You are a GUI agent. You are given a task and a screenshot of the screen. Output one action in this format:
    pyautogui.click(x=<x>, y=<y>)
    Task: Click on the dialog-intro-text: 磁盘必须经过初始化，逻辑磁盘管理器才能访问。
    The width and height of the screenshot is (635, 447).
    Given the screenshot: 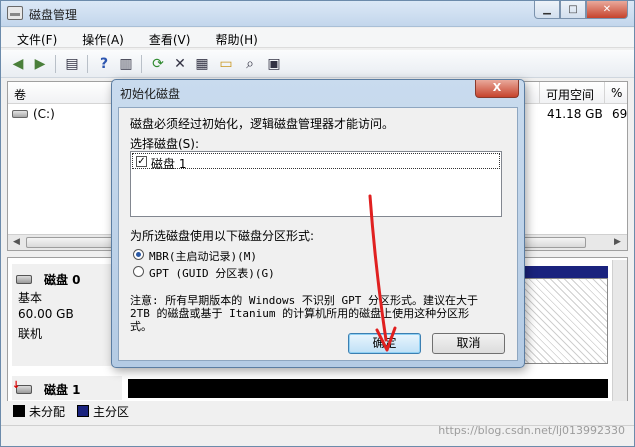 What is the action you would take?
    pyautogui.click(x=262, y=124)
    